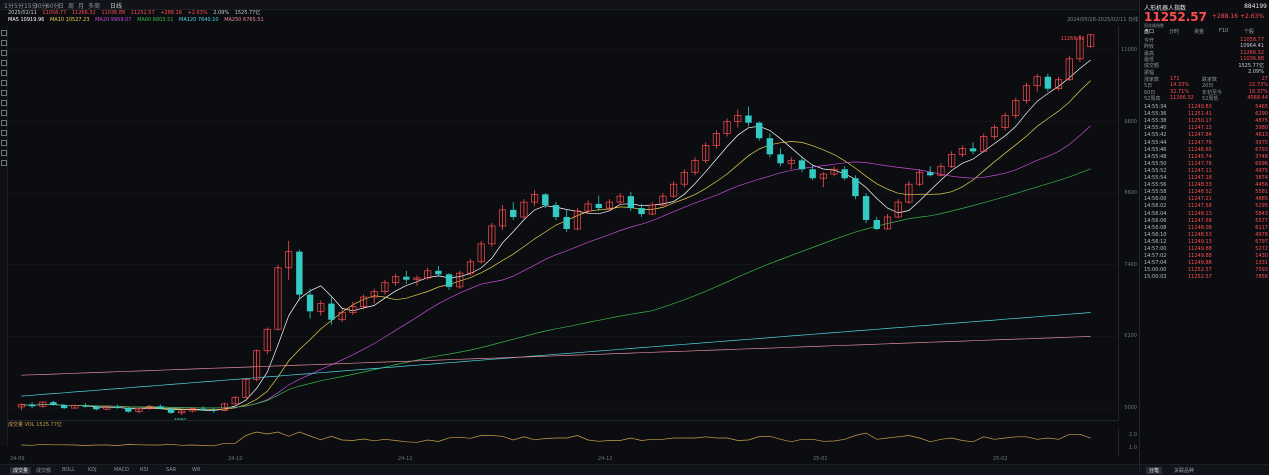  Describe the element at coordinates (1206, 221) in the screenshot. I see `tick-row: 14:56:06 11247.58 5577` at that location.